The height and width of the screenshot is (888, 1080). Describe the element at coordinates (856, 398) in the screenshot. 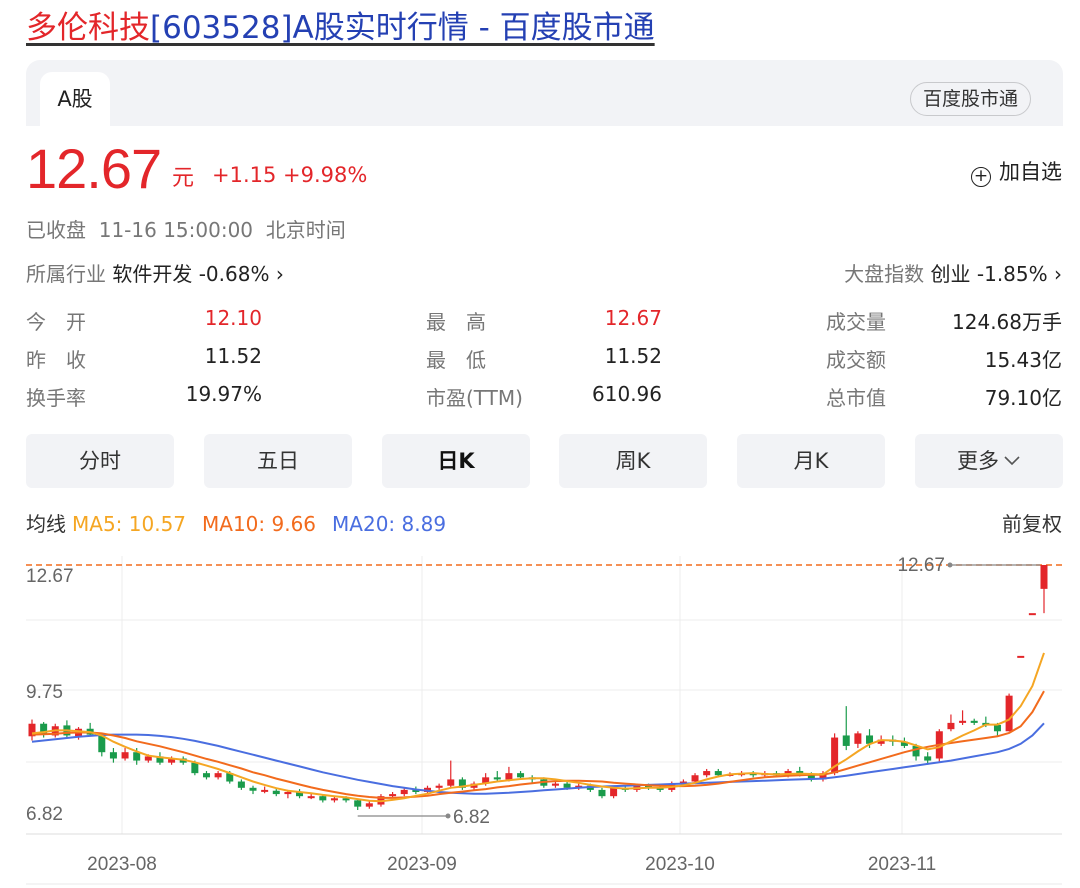

I see `stat-label: 总市值` at that location.